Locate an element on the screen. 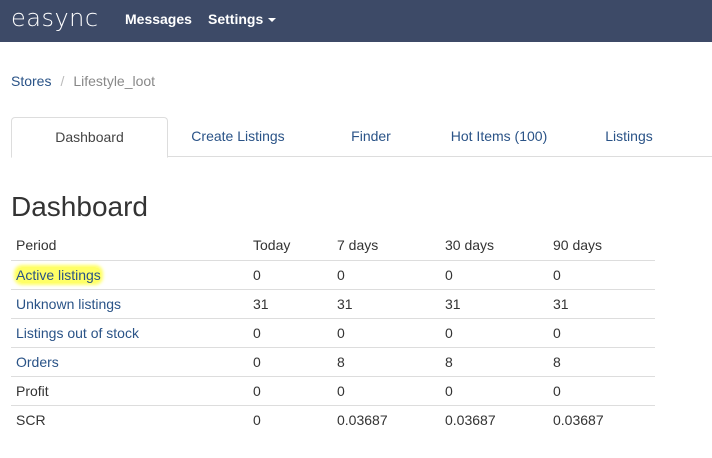 The width and height of the screenshot is (712, 458). table-row: SCR 0 0.03687 0.03687 0.03687 is located at coordinates (333, 419).